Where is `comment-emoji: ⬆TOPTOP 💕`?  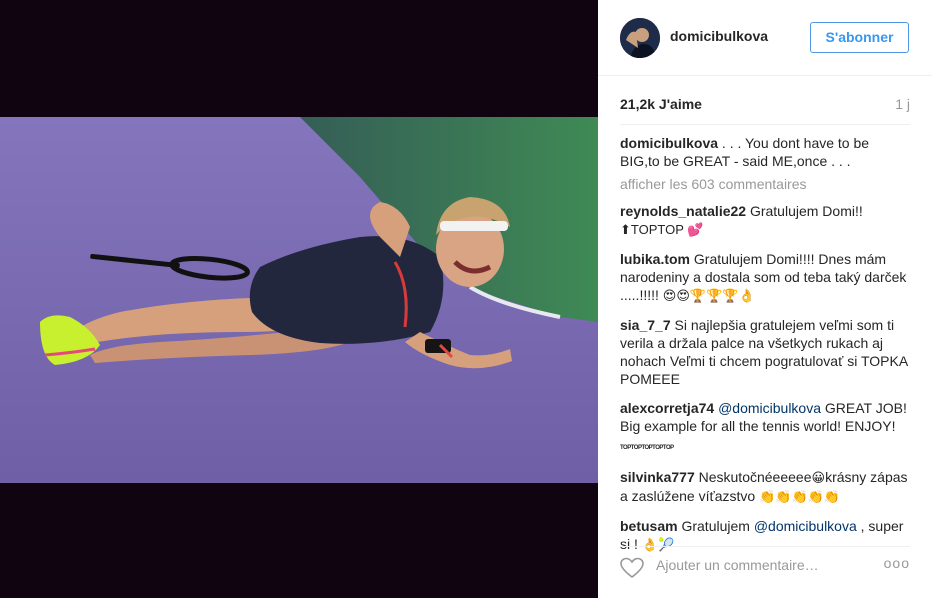
comment-emoji: ⬆TOPTOP 💕 is located at coordinates (662, 229).